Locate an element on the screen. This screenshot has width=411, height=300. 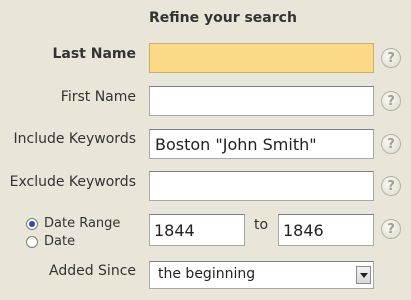
date-range-radio is located at coordinates (32, 223).